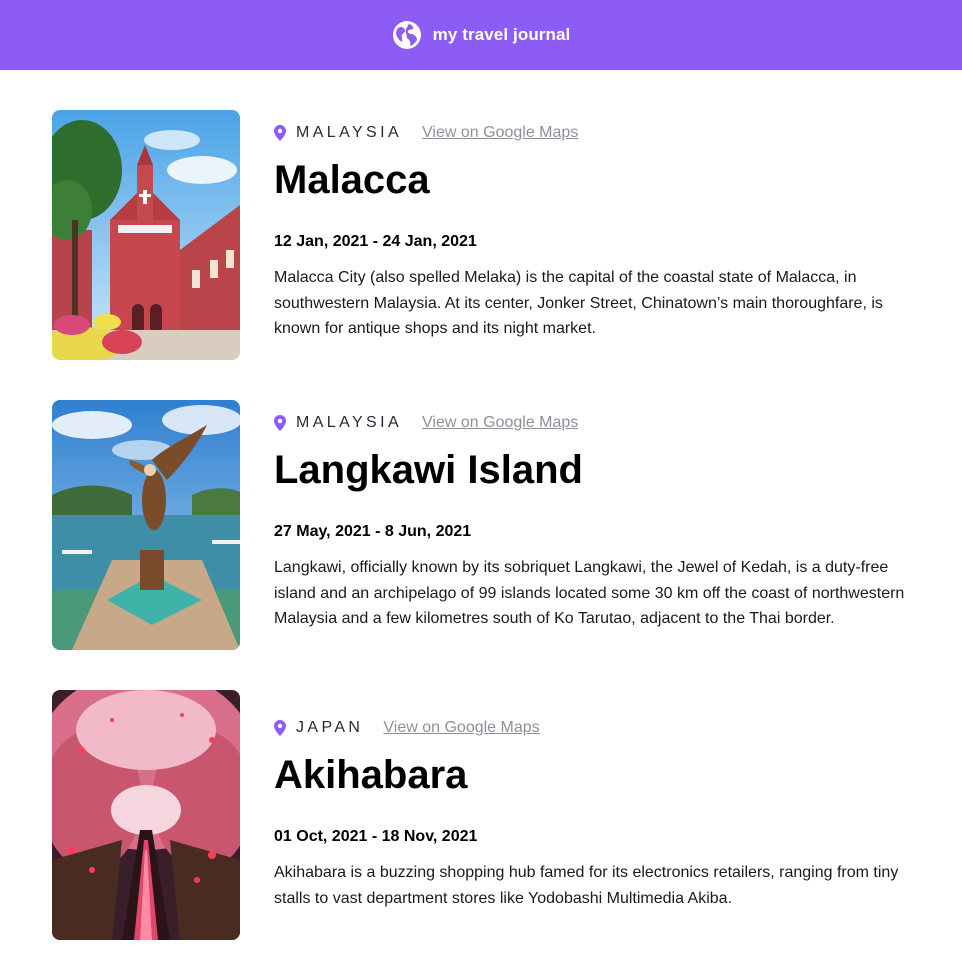 This screenshot has height=979, width=962. Describe the element at coordinates (428, 470) in the screenshot. I see `entry-title: Langkawi Island` at that location.